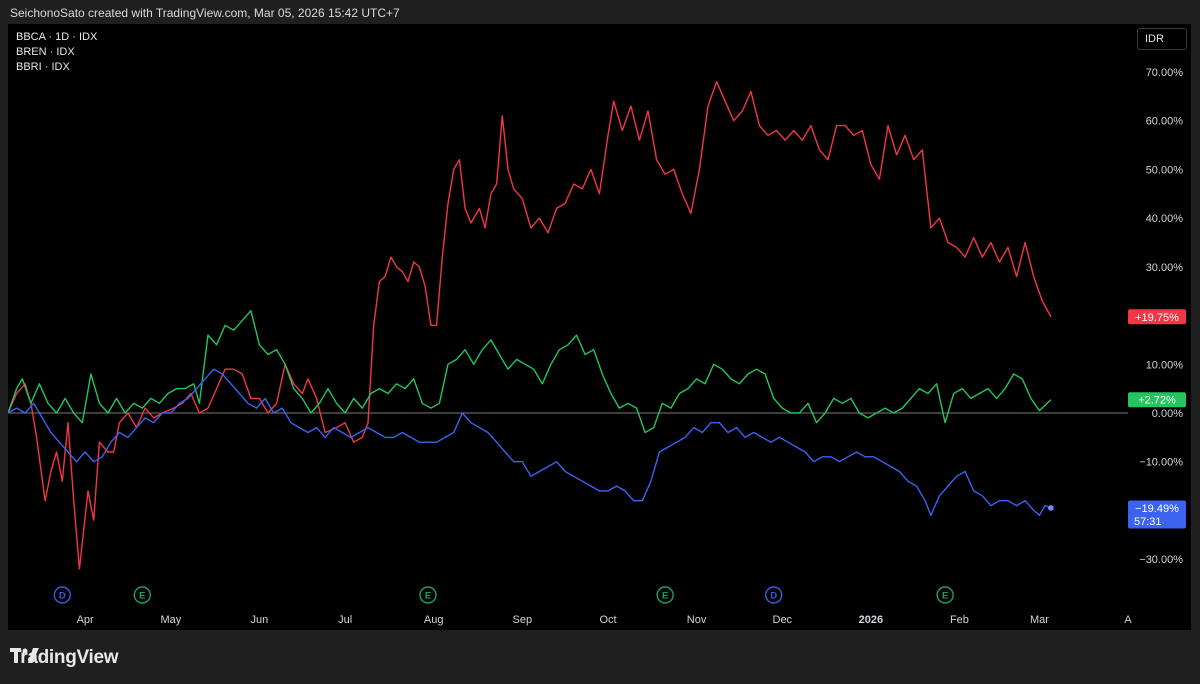  What do you see at coordinates (1157, 509) in the screenshot?
I see `last-value-label: −19.49%` at bounding box center [1157, 509].